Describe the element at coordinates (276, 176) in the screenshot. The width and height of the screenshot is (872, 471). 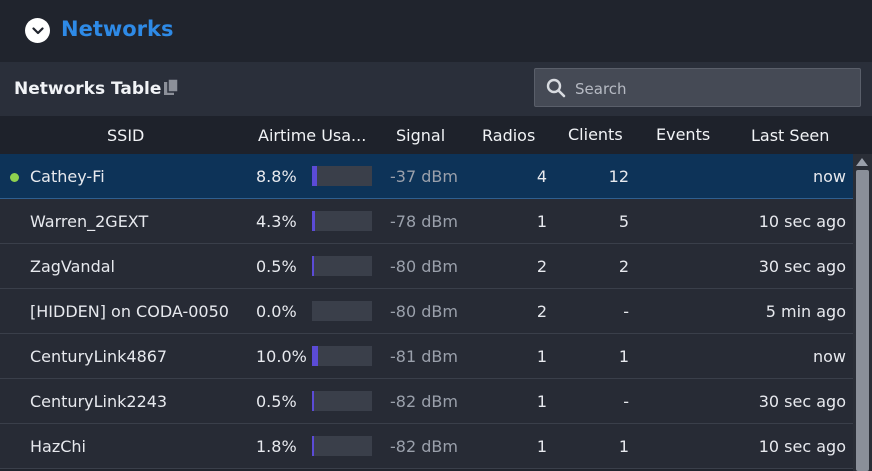
I see `airtime-cell: 8.8%` at that location.